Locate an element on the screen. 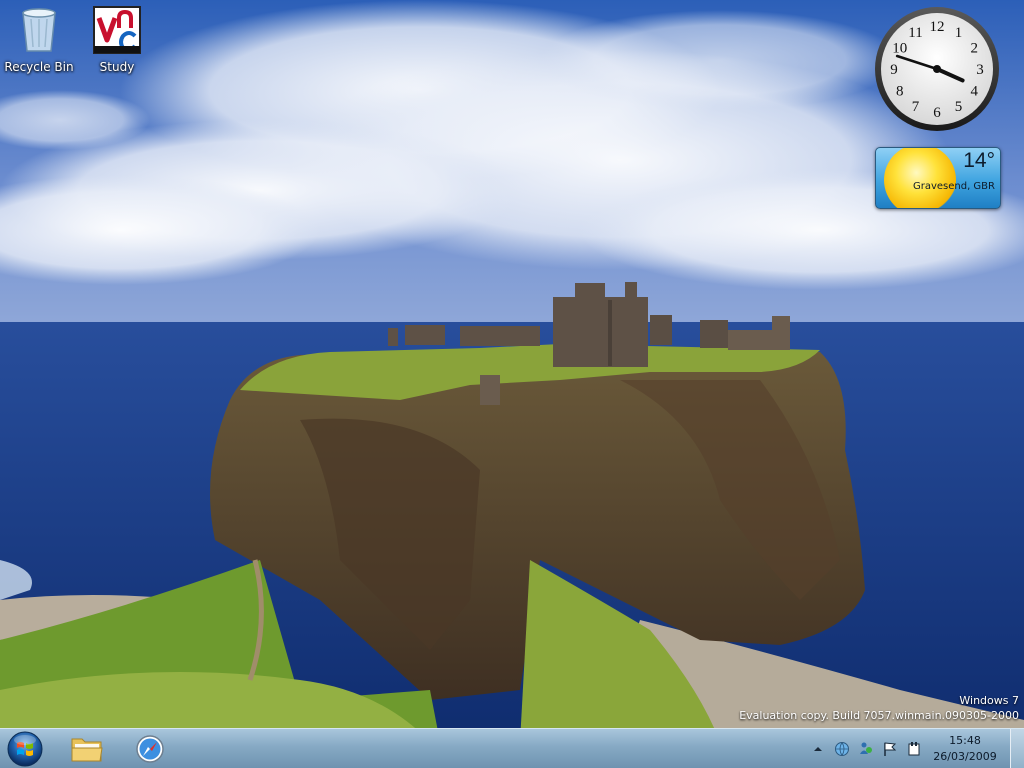  clock-number: 10 is located at coordinates (899, 49).